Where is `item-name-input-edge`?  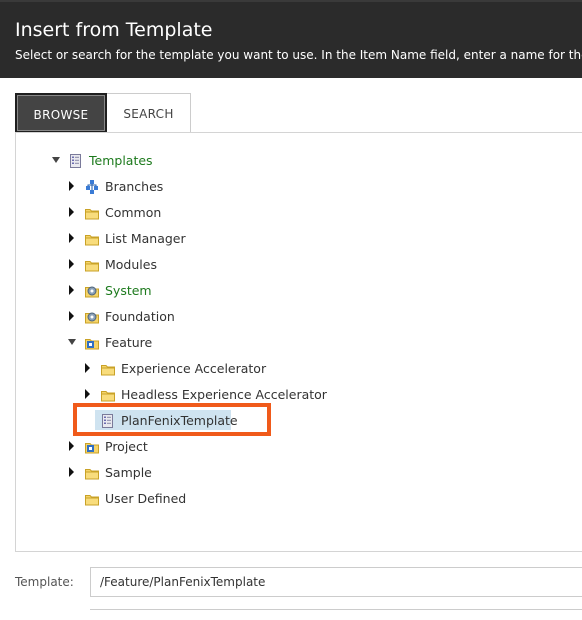
item-name-input-edge is located at coordinates (336, 614).